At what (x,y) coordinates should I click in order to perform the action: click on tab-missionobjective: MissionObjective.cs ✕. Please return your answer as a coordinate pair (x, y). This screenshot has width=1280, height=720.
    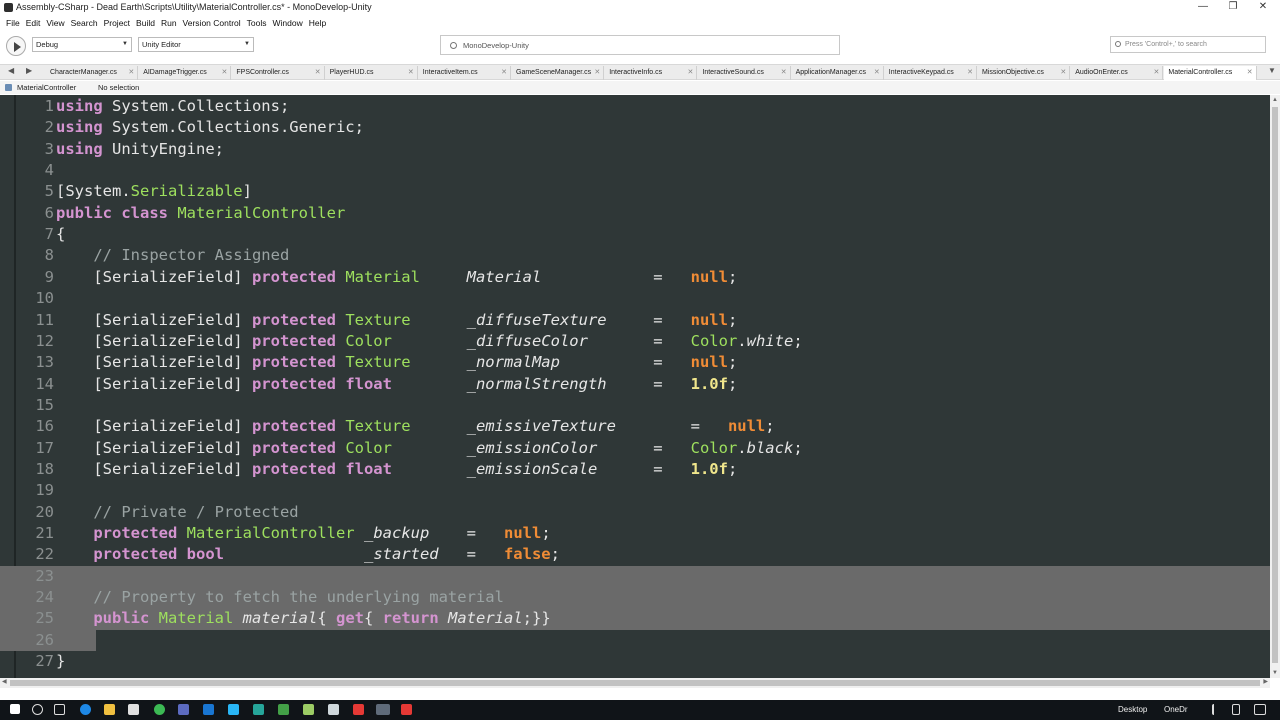
    Looking at the image, I should click on (1024, 73).